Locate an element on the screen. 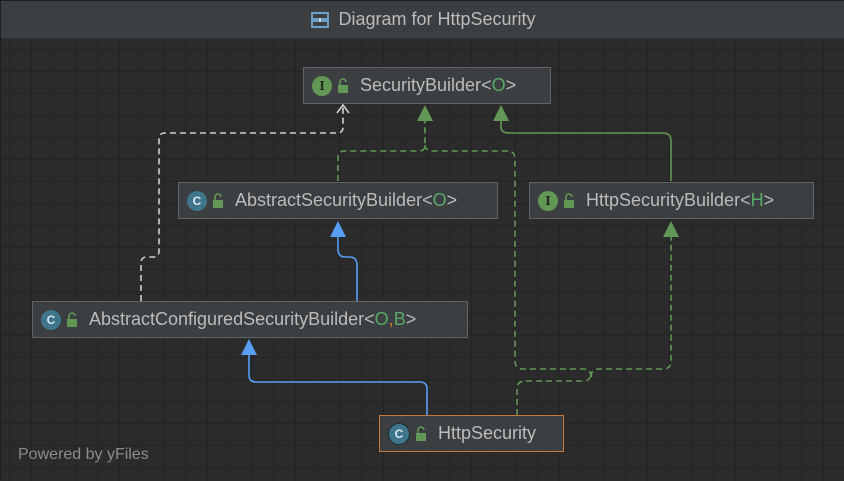 This screenshot has height=481, width=844. type-param: H is located at coordinates (757, 200).